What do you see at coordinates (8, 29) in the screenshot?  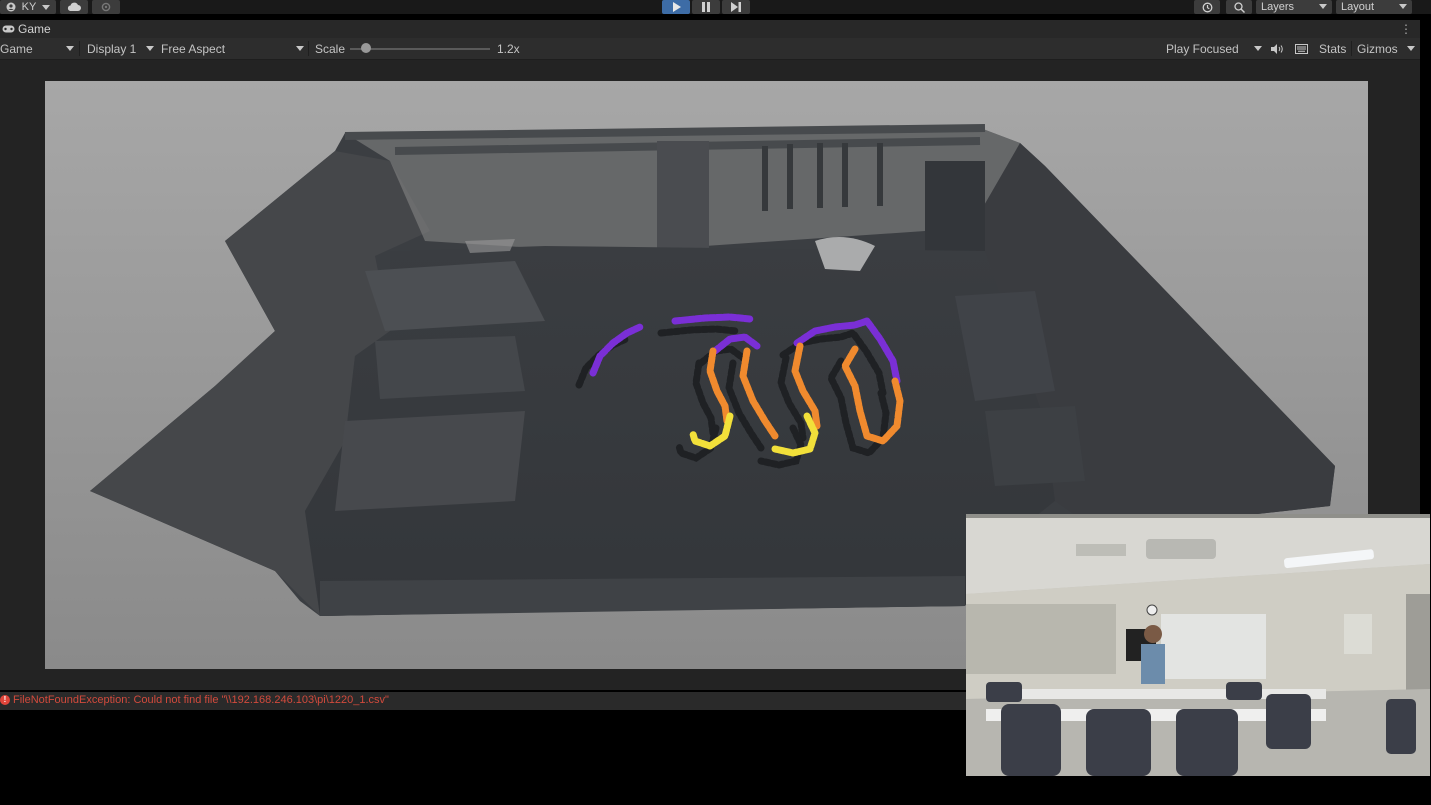 I see `gamepad-icon` at bounding box center [8, 29].